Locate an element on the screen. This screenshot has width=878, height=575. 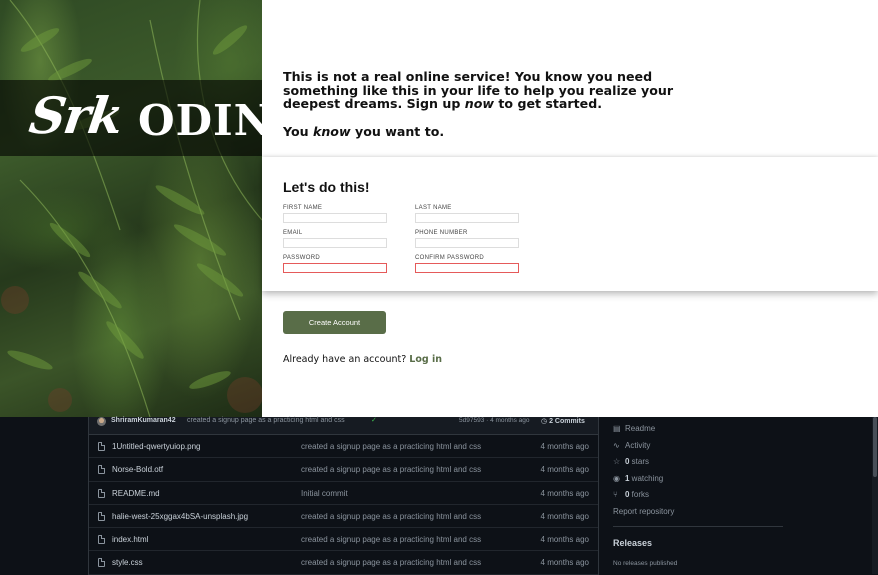
phone-label: PHONE NUMBER is located at coordinates (441, 233).